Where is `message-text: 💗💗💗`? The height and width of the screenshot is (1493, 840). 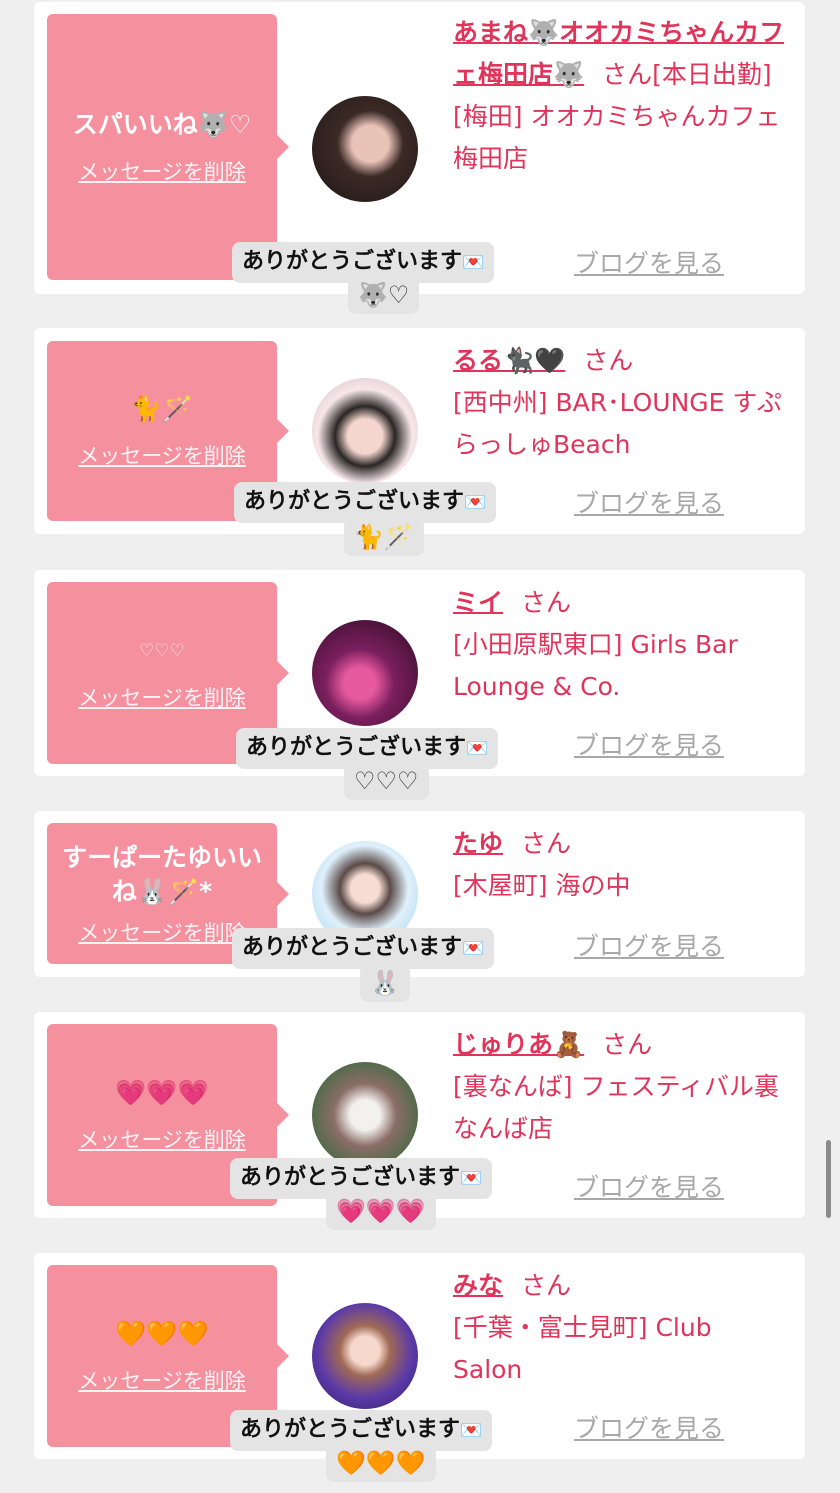
message-text: 💗💗💗 is located at coordinates (162, 1092).